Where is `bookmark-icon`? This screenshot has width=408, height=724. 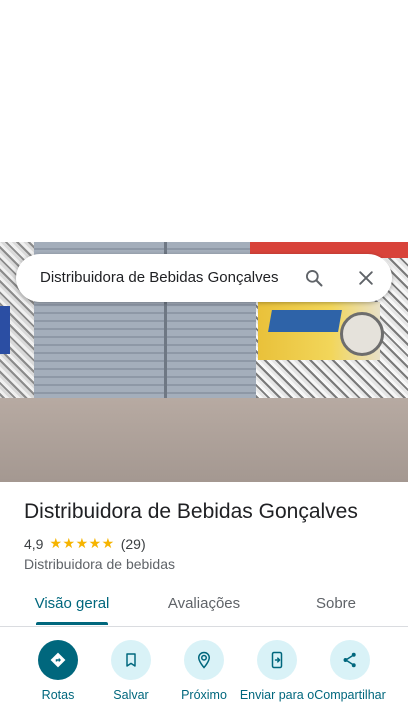 bookmark-icon is located at coordinates (131, 660).